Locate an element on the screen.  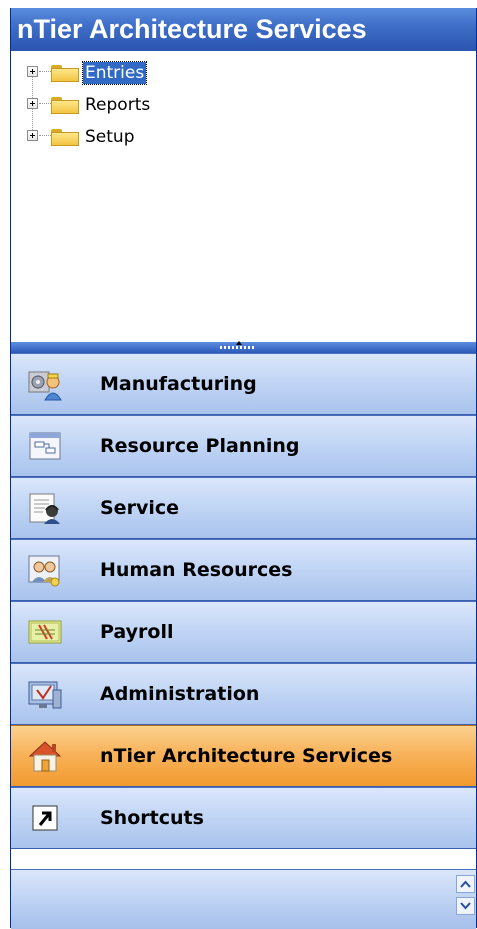
nav-button-shortcuts: Shortcuts is located at coordinates (243, 818).